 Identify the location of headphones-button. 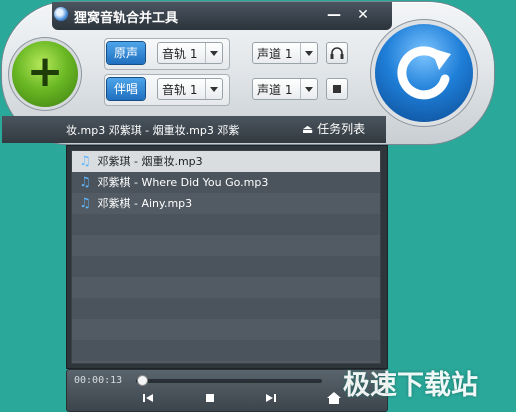
(337, 53).